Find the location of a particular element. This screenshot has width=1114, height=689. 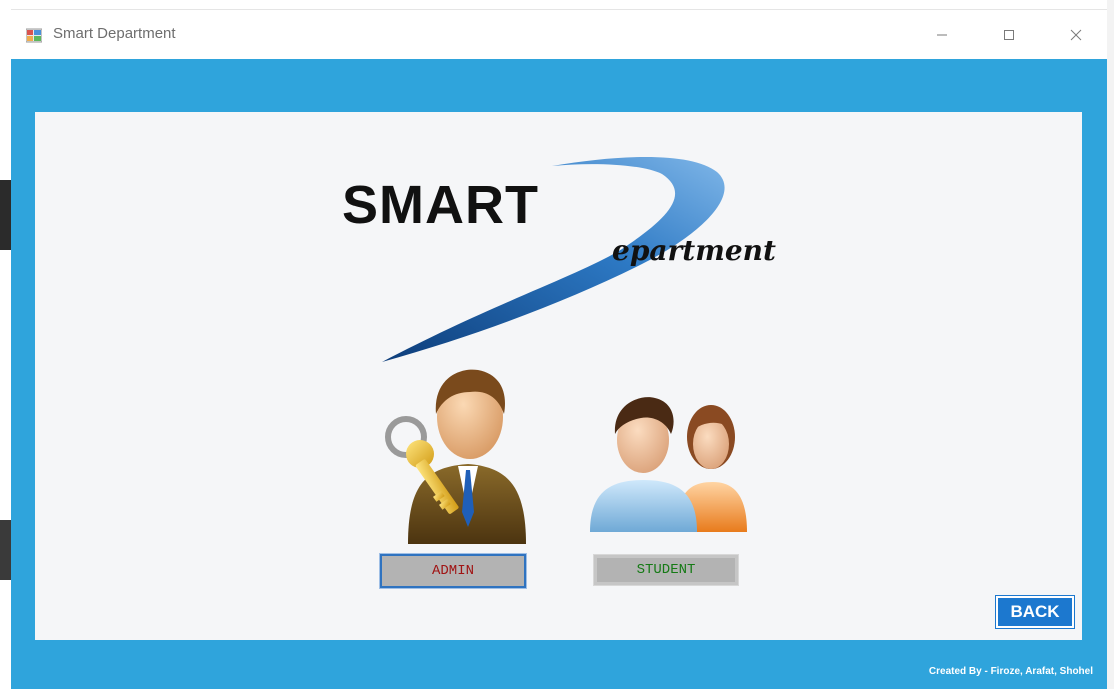

minimize-button is located at coordinates (942, 34).